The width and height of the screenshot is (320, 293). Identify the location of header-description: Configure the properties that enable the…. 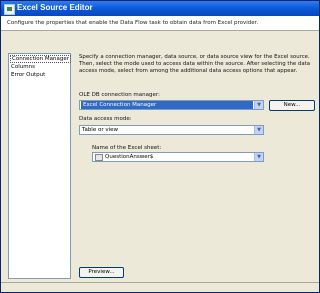
(133, 23).